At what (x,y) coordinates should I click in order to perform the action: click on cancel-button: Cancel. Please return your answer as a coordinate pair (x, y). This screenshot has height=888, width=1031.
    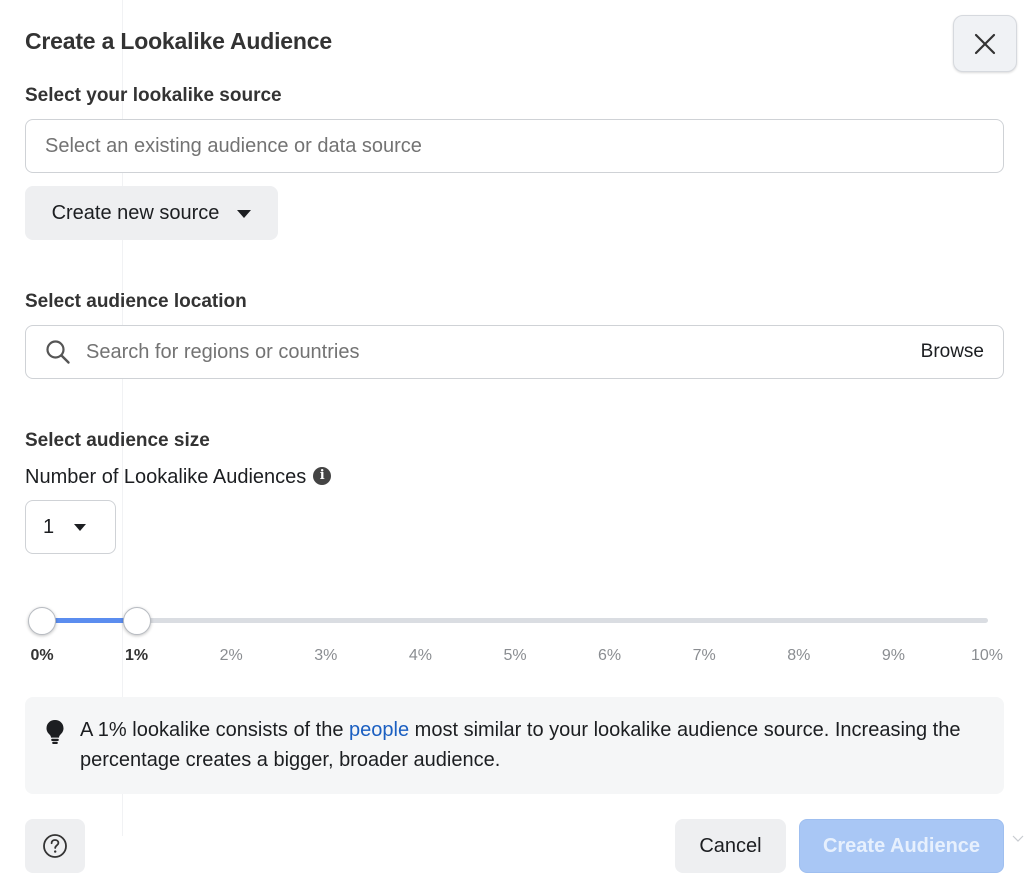
    Looking at the image, I should click on (730, 846).